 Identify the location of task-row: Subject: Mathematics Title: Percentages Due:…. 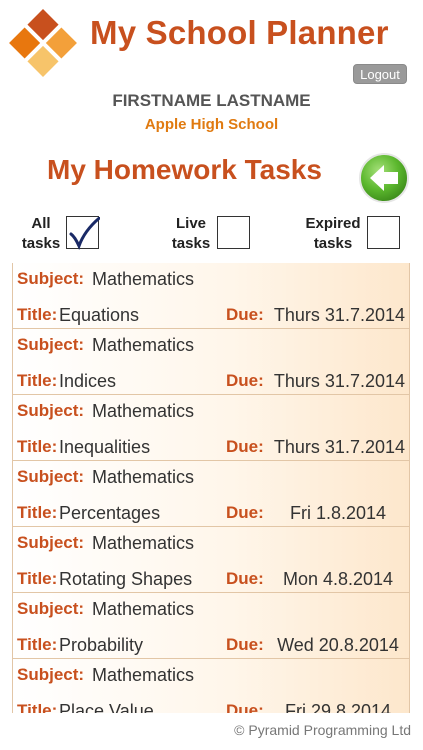
(211, 494).